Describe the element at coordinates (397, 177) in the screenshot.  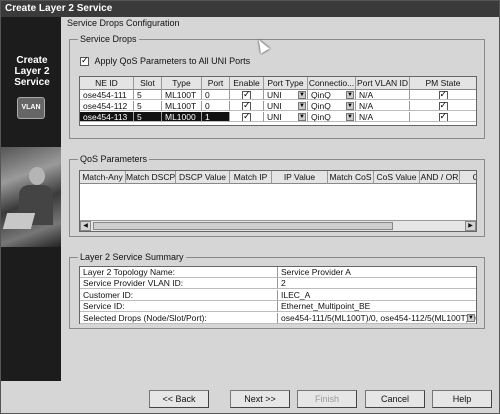
I see `col-cos-value: CoS Value` at that location.